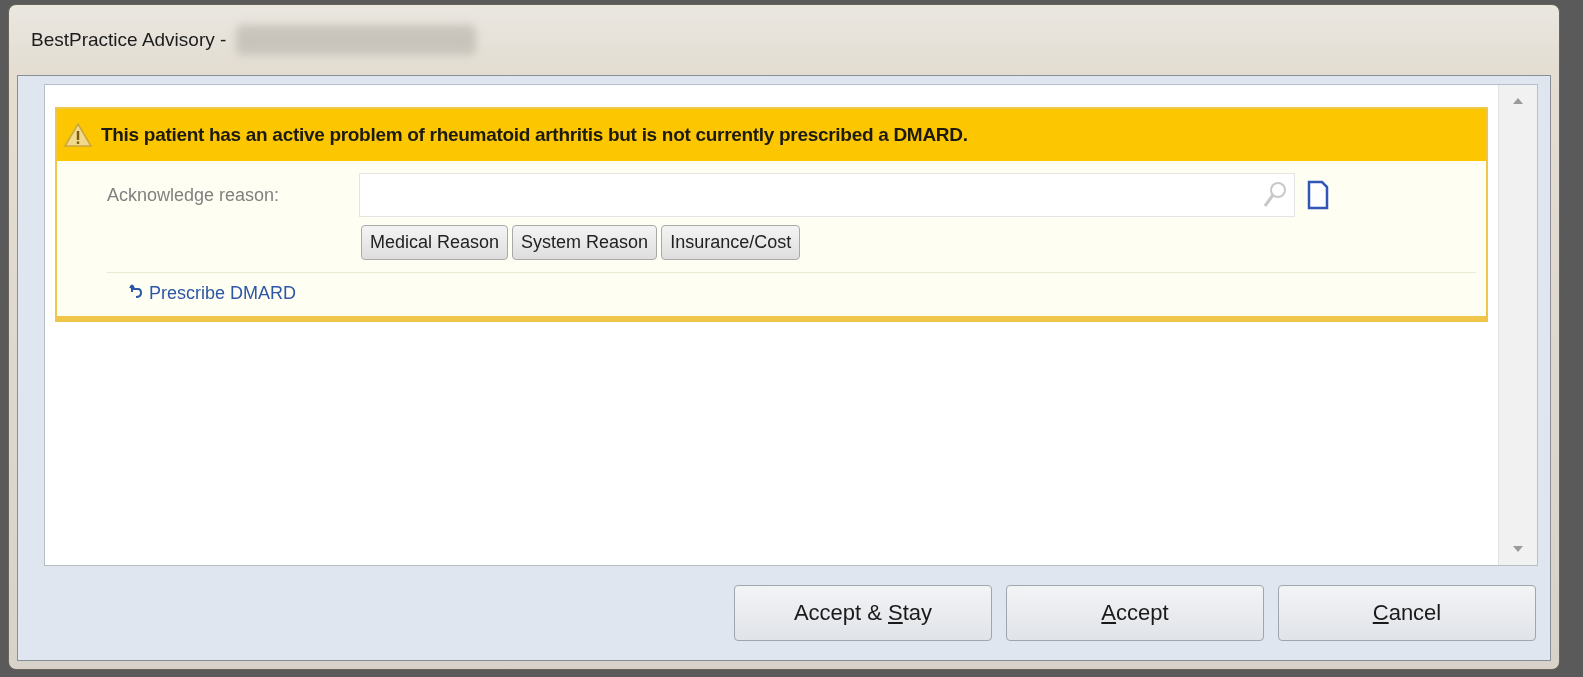 The width and height of the screenshot is (1583, 677). I want to click on reason-field, so click(827, 195).